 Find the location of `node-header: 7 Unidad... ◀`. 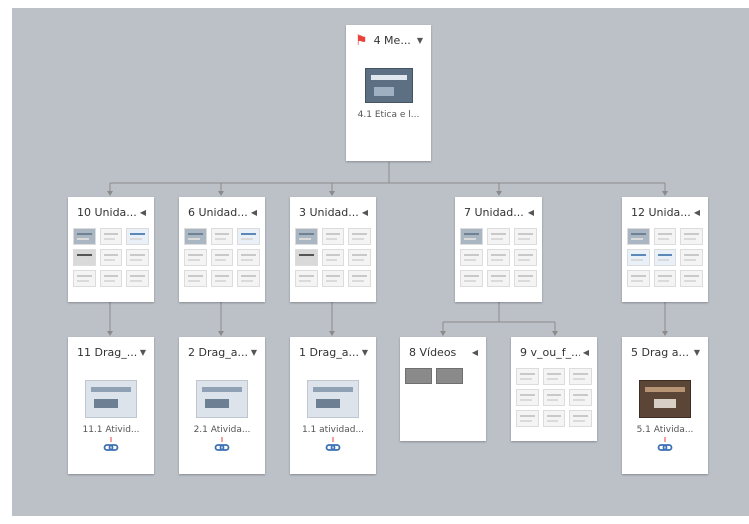

node-header: 7 Unidad... ◀ is located at coordinates (498, 212).